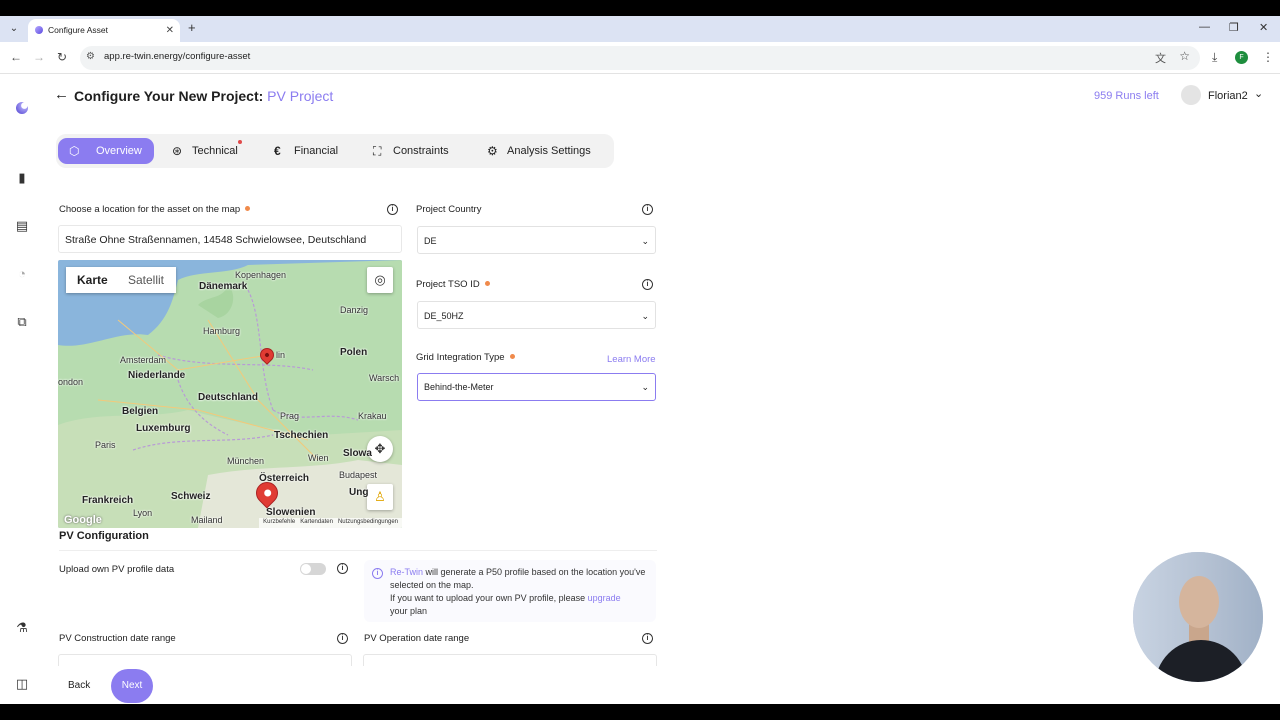 This screenshot has width=1280, height=720. What do you see at coordinates (104, 30) in the screenshot?
I see `browser-tab: Configure Asset ✕` at bounding box center [104, 30].